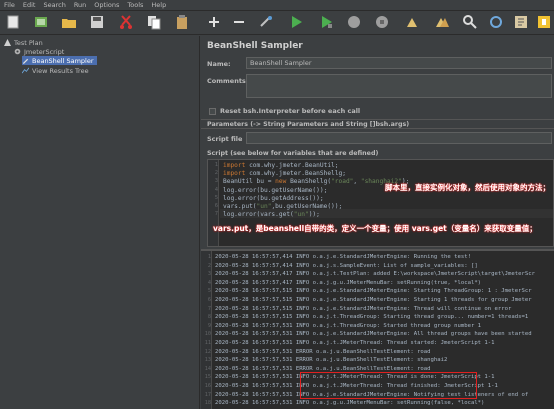  Describe the element at coordinates (216, 173) in the screenshot. I see `code-line-number: 2` at that location.